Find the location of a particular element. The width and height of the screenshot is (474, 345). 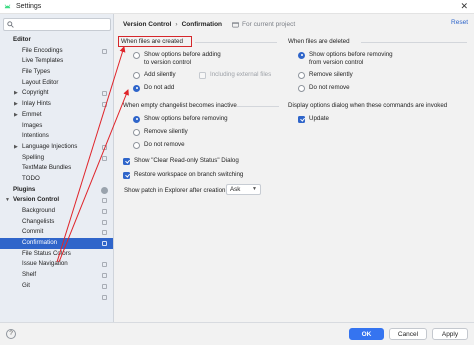

clear-readonly-checkbox: Show "Clear Read-only Status" Dialog is located at coordinates (181, 161).